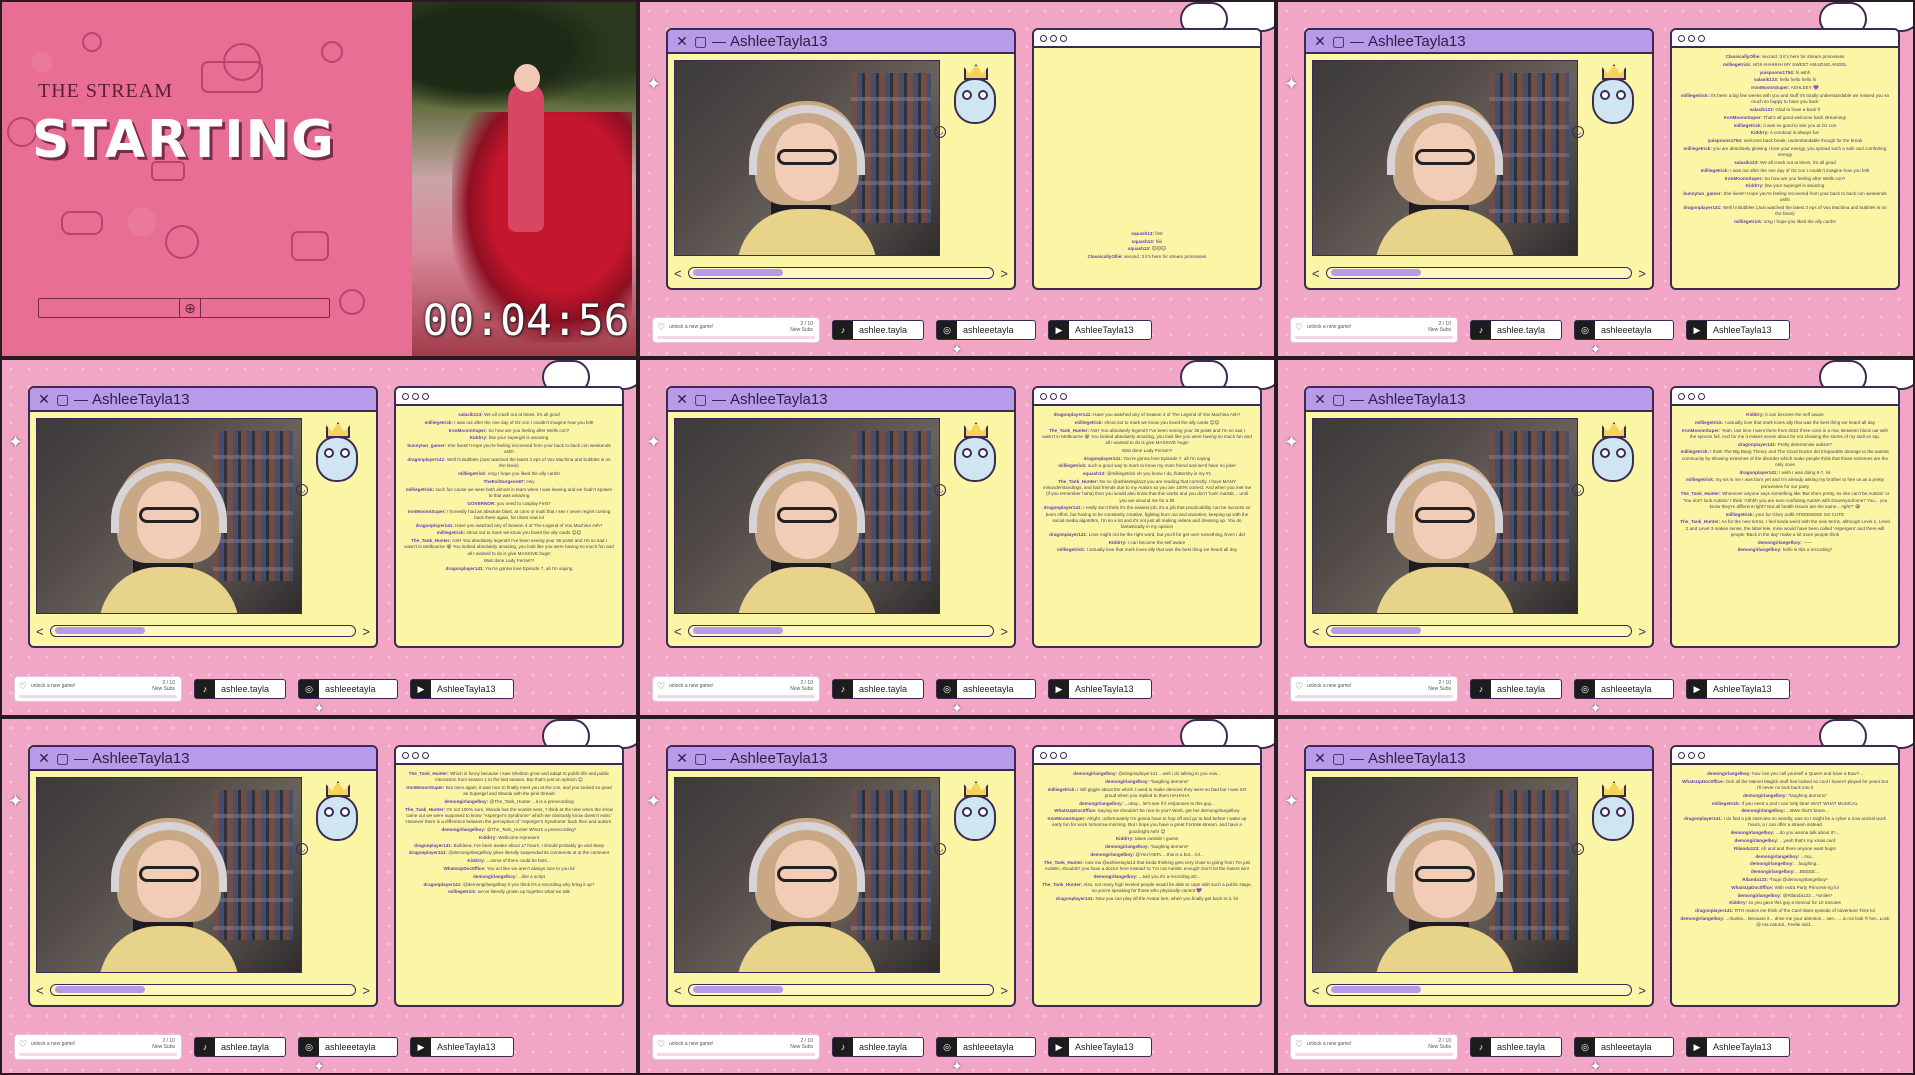  I want to click on youtube-handle: ▶ AshleeTayla13, so click(462, 1047).